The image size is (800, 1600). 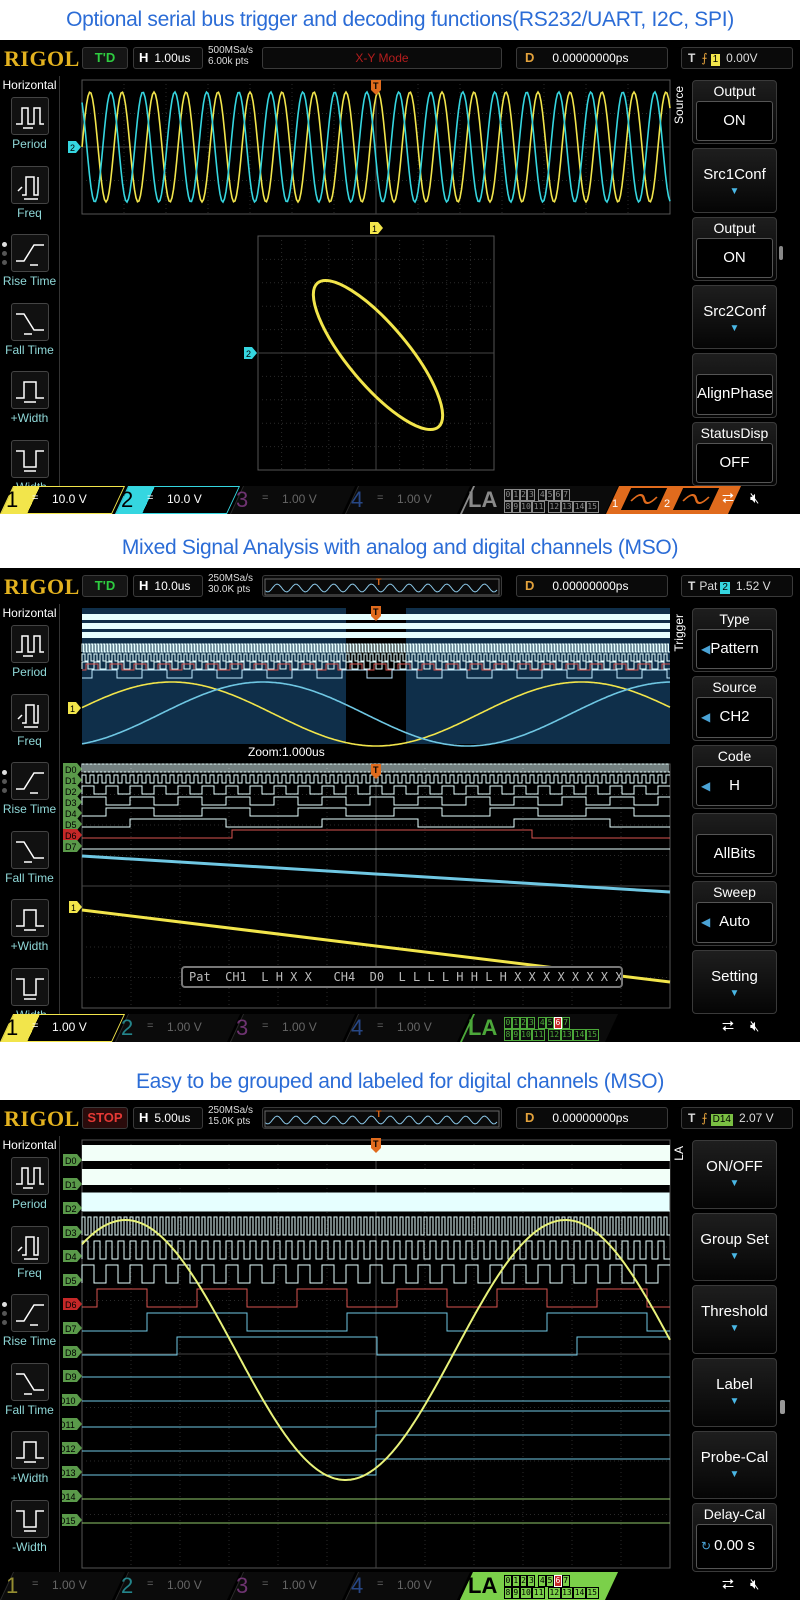 What do you see at coordinates (734, 708) in the screenshot?
I see `softkey-source: Source ◀ CH2` at bounding box center [734, 708].